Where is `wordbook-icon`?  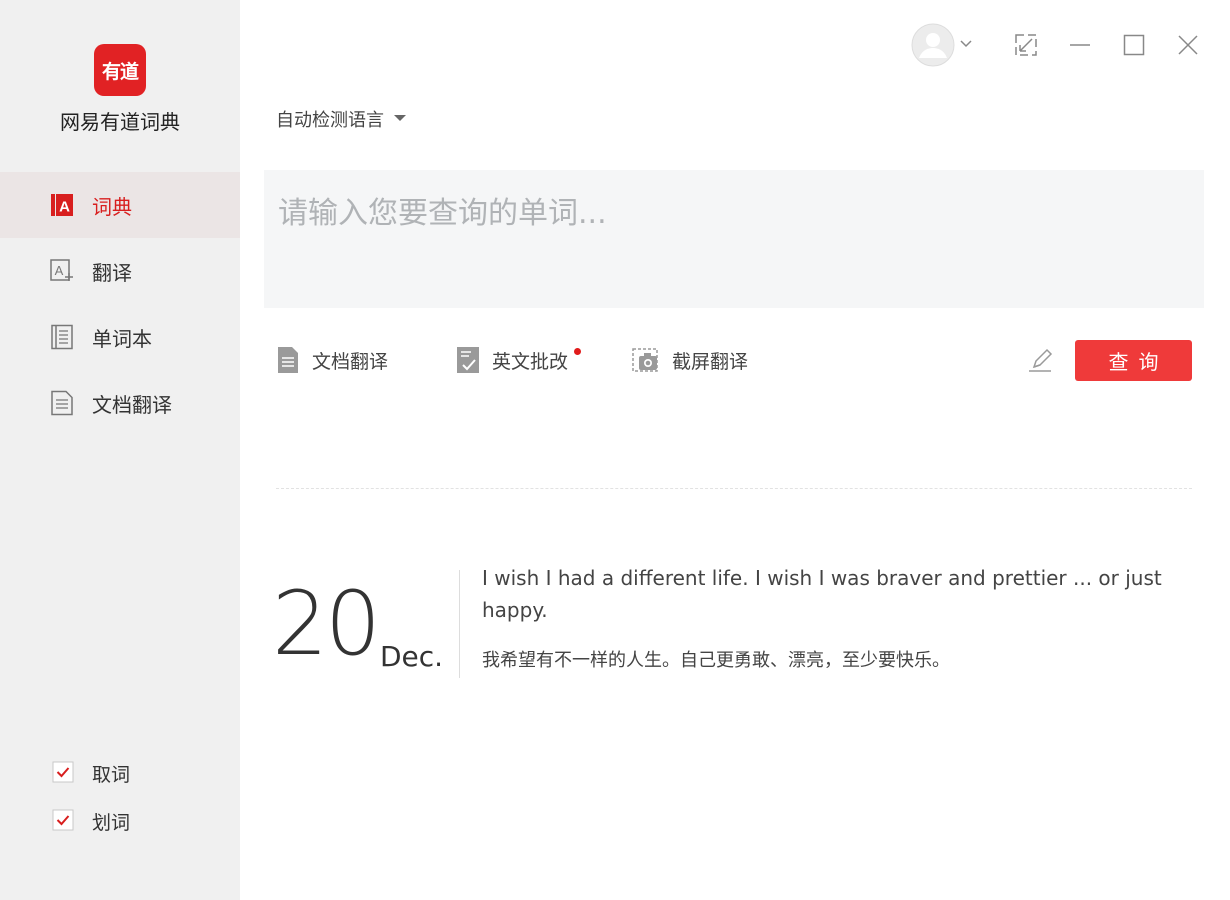 wordbook-icon is located at coordinates (62, 337).